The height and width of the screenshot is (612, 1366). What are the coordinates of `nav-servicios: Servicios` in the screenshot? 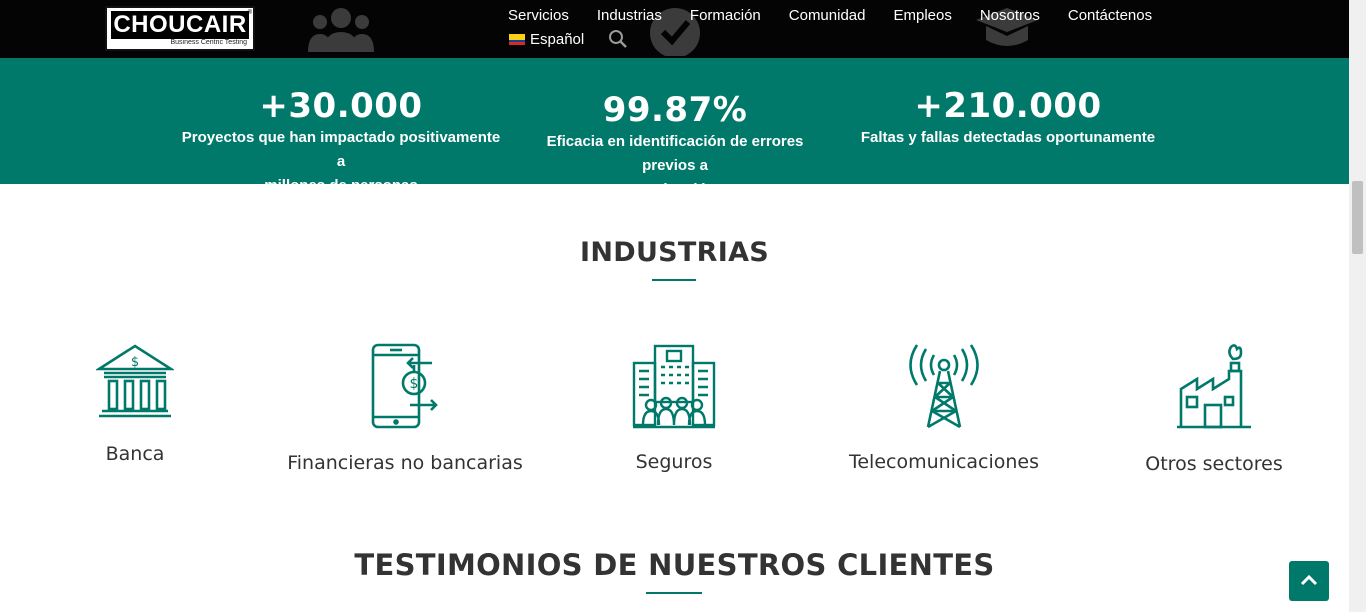 It's located at (538, 16).